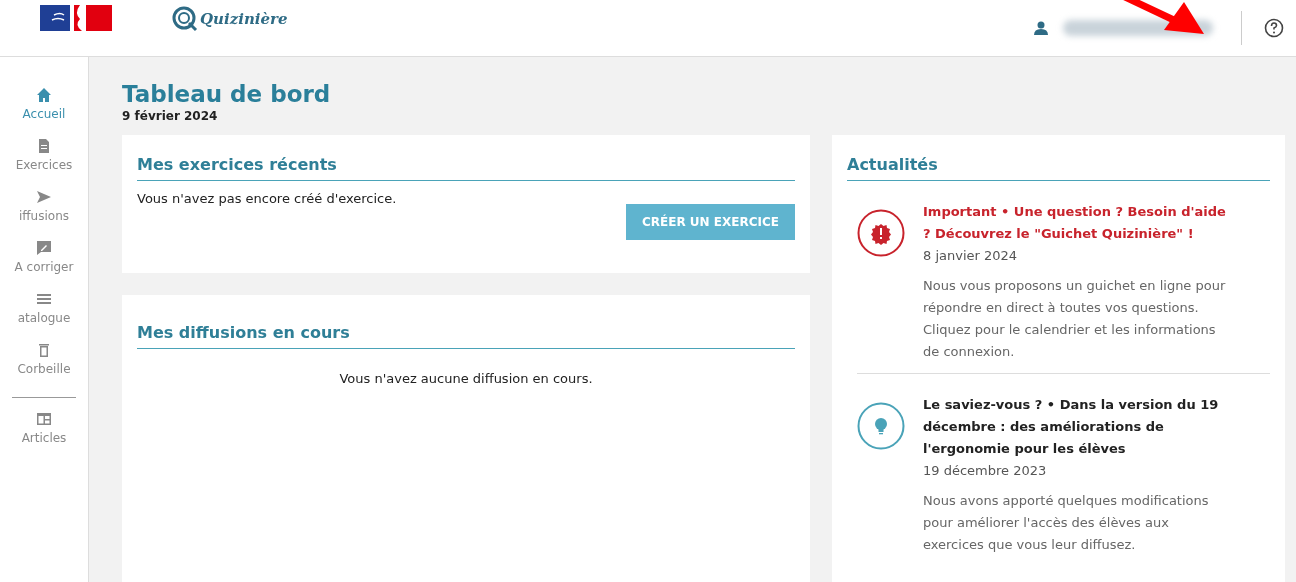 The height and width of the screenshot is (582, 1296). Describe the element at coordinates (881, 426) in the screenshot. I see `lightbulb-icon` at that location.